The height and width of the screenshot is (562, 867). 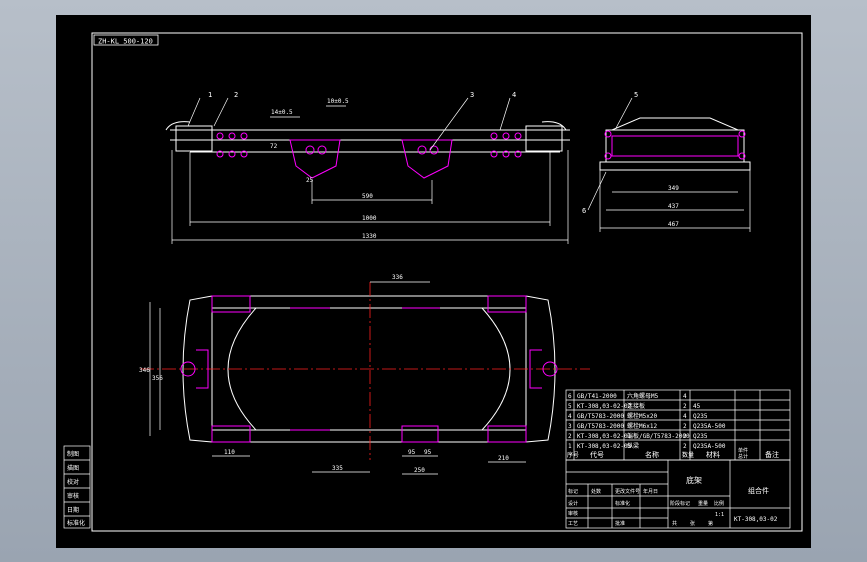 What do you see at coordinates (514, 95) in the screenshot?
I see `balloon-4: 4` at bounding box center [514, 95].